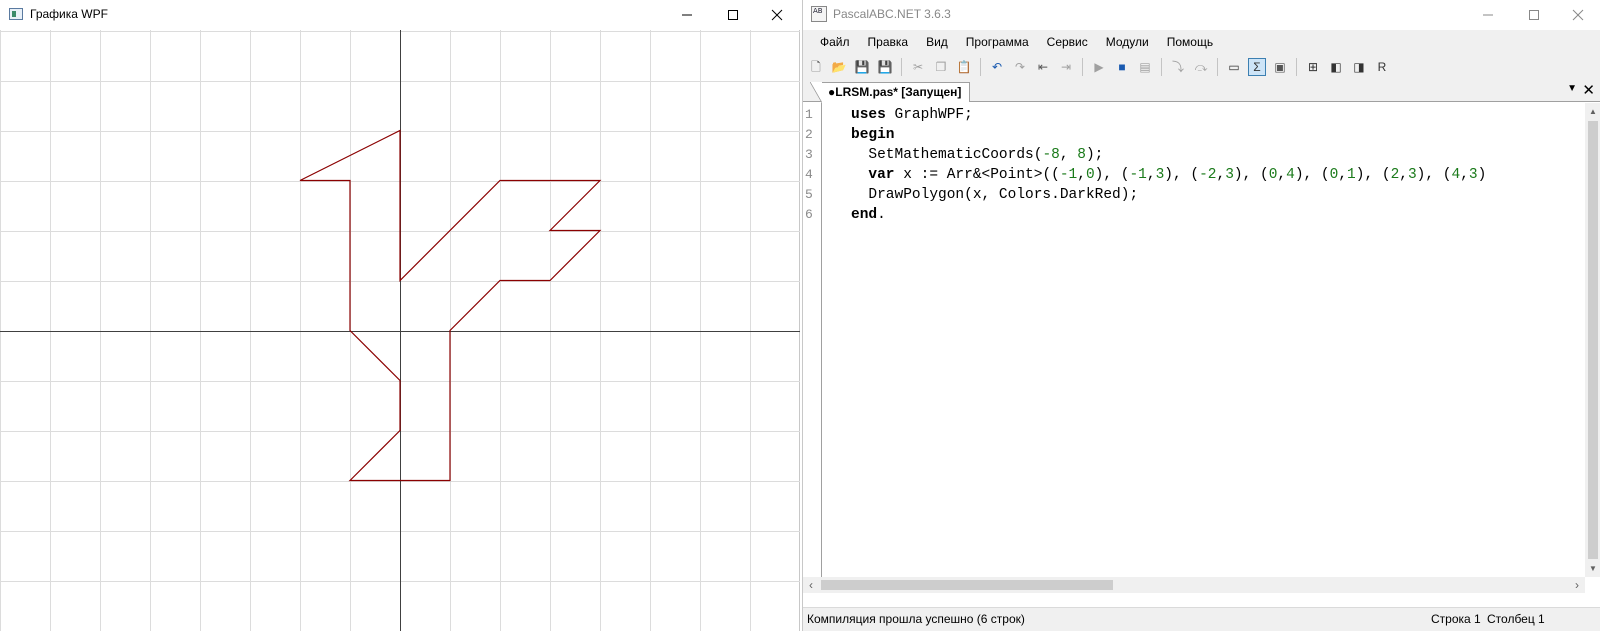 This screenshot has height=631, width=1600. I want to click on horizontal-scroll-thumb, so click(967, 585).